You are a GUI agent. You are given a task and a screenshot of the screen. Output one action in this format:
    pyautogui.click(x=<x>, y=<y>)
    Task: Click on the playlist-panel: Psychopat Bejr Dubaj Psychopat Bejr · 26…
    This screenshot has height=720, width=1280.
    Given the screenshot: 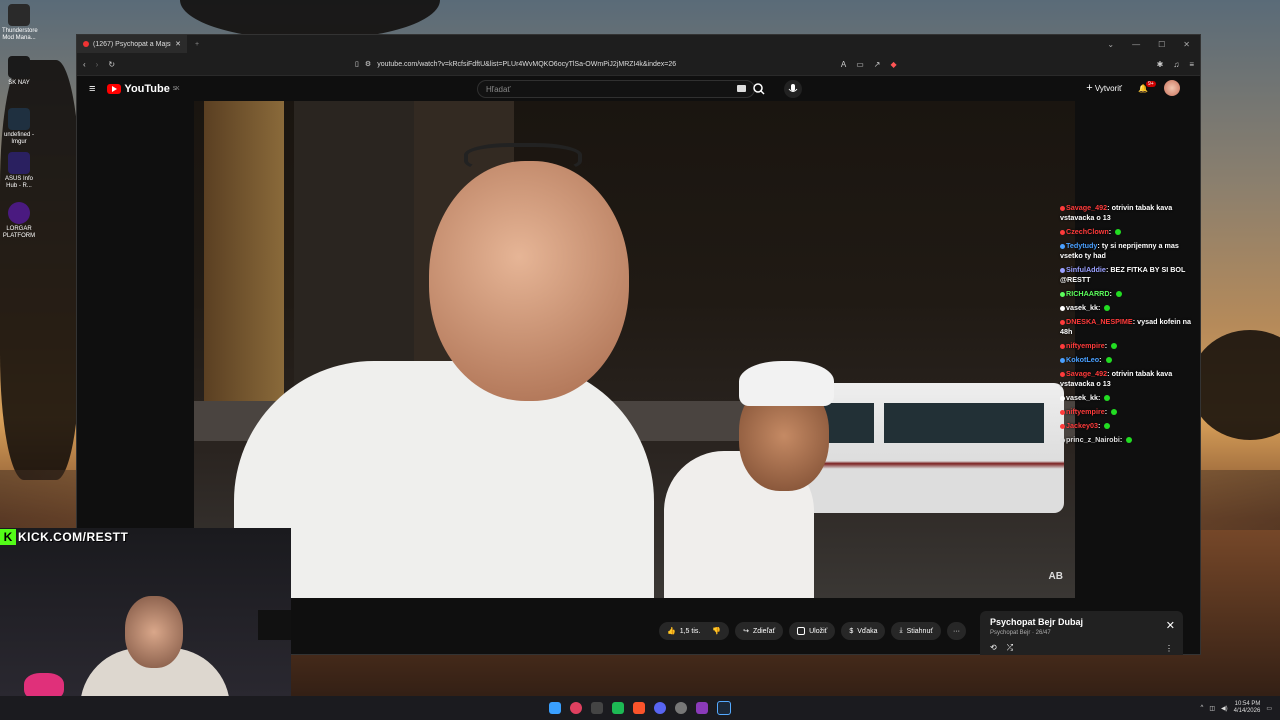 What is the action you would take?
    pyautogui.click(x=1081, y=633)
    